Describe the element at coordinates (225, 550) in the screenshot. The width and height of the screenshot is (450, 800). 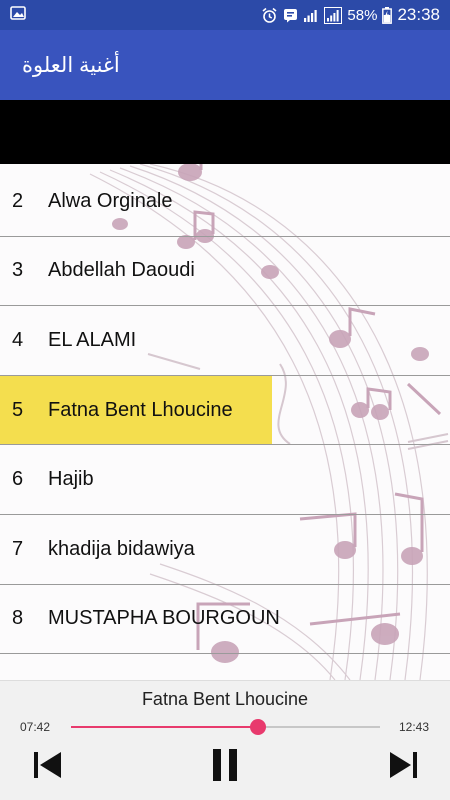
I see `song-row: 7 khadija bidawiya` at that location.